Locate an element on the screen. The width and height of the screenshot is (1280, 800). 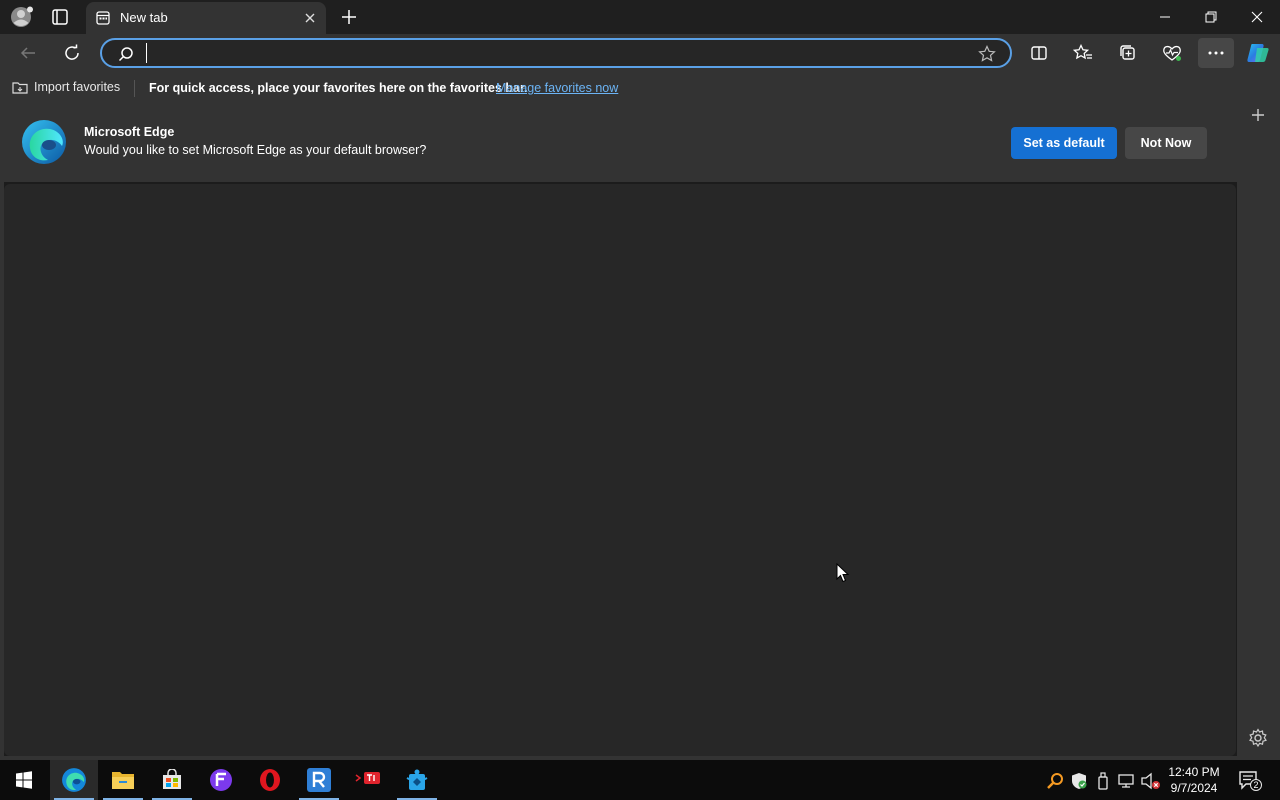
import-favorites-icon is located at coordinates (20, 87).